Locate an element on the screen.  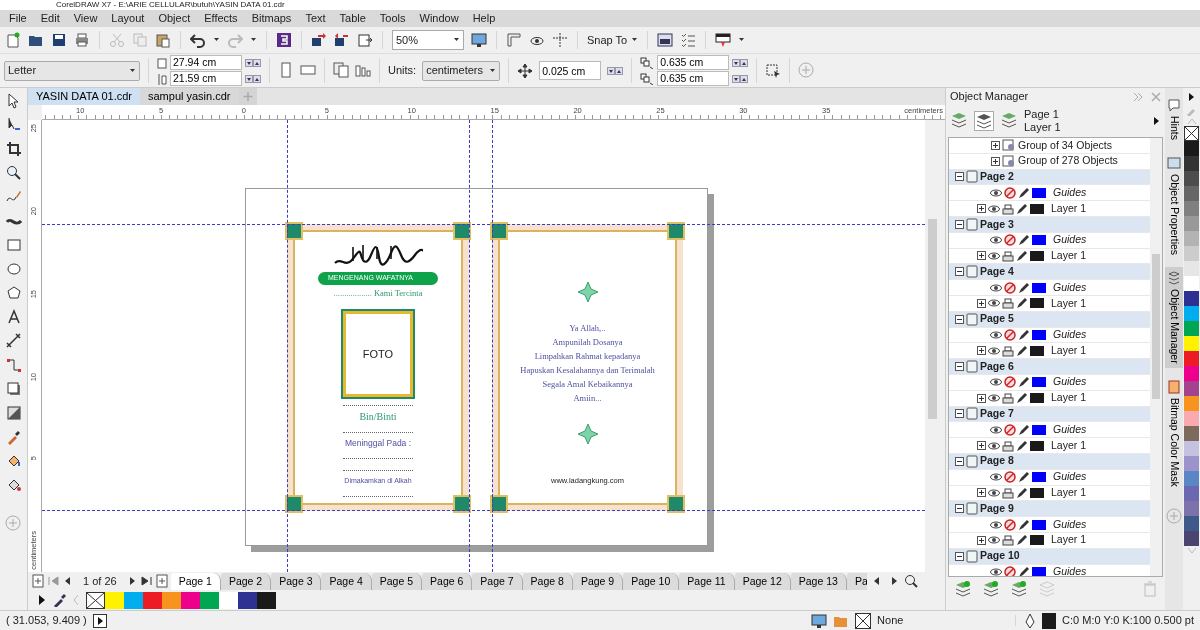
snap-dropdown: Snap To is located at coordinates (613, 40).